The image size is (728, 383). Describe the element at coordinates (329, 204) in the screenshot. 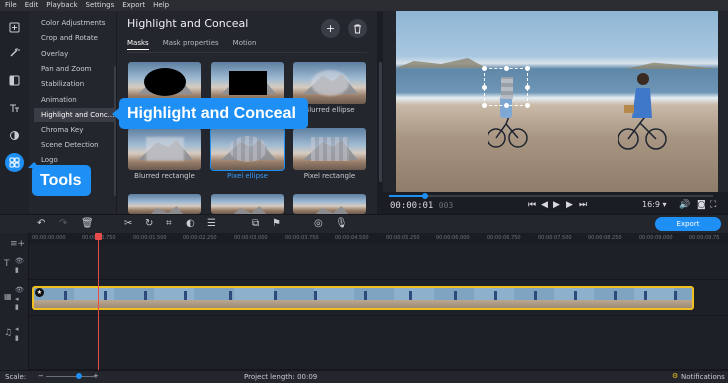

I see `mask-thumb-row3-c` at that location.